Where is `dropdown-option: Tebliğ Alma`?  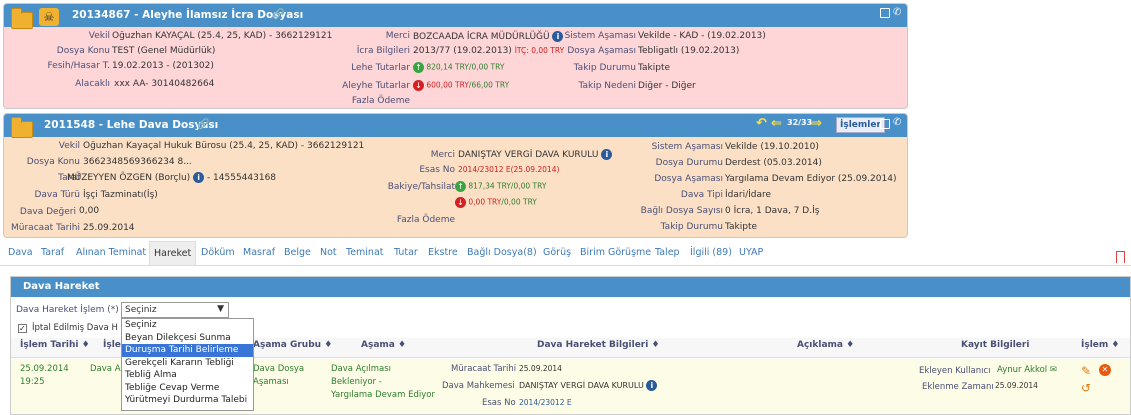 dropdown-option: Tebliğ Alma is located at coordinates (187, 375).